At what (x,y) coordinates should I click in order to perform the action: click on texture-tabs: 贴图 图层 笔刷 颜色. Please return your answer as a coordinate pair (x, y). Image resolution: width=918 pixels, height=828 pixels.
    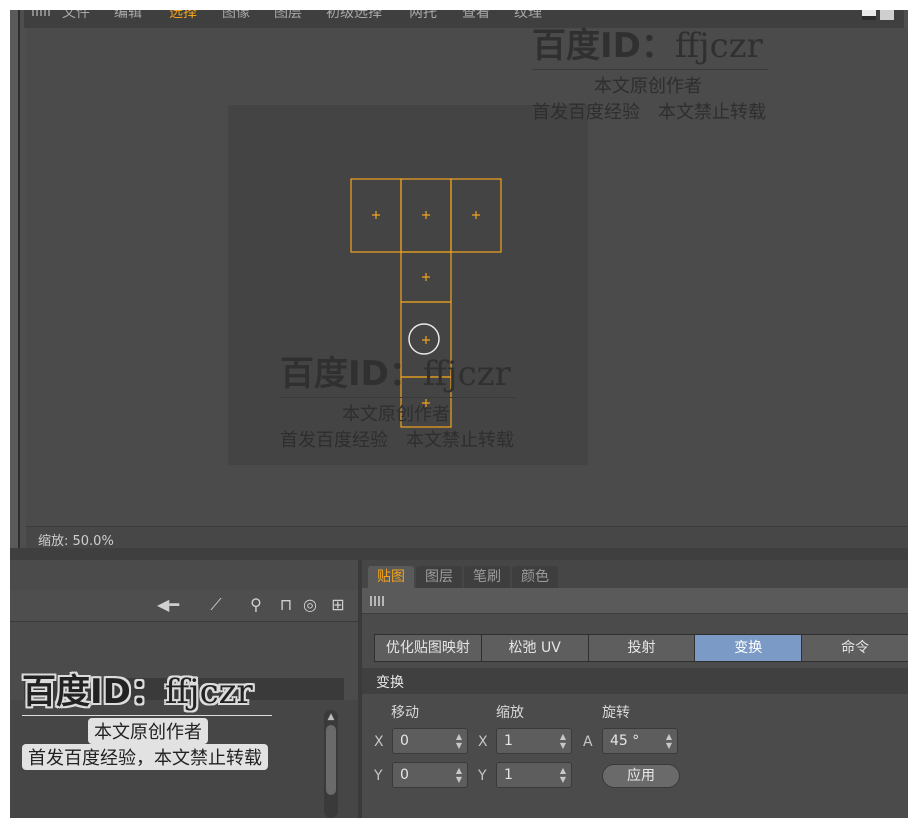
    Looking at the image, I should click on (635, 574).